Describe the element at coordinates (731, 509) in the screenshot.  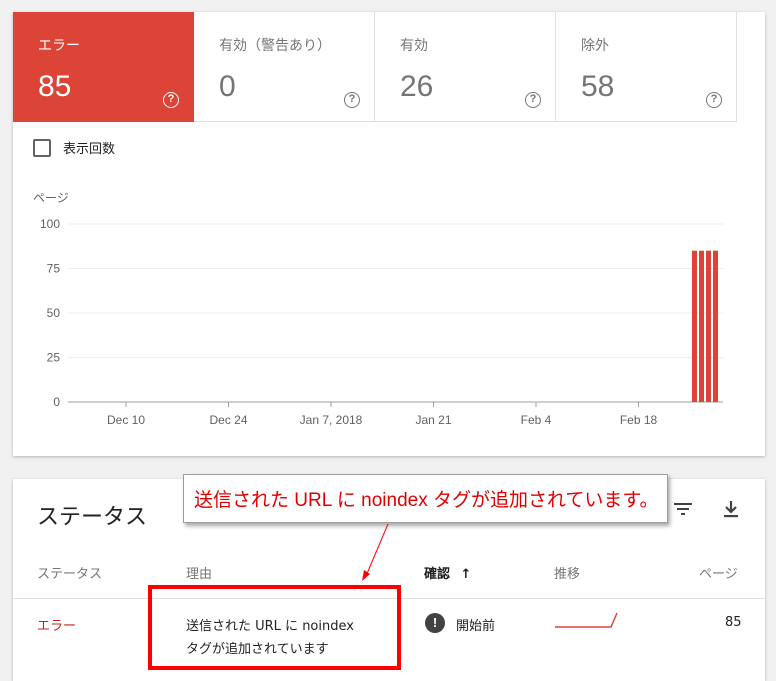
I see `download-icon` at that location.